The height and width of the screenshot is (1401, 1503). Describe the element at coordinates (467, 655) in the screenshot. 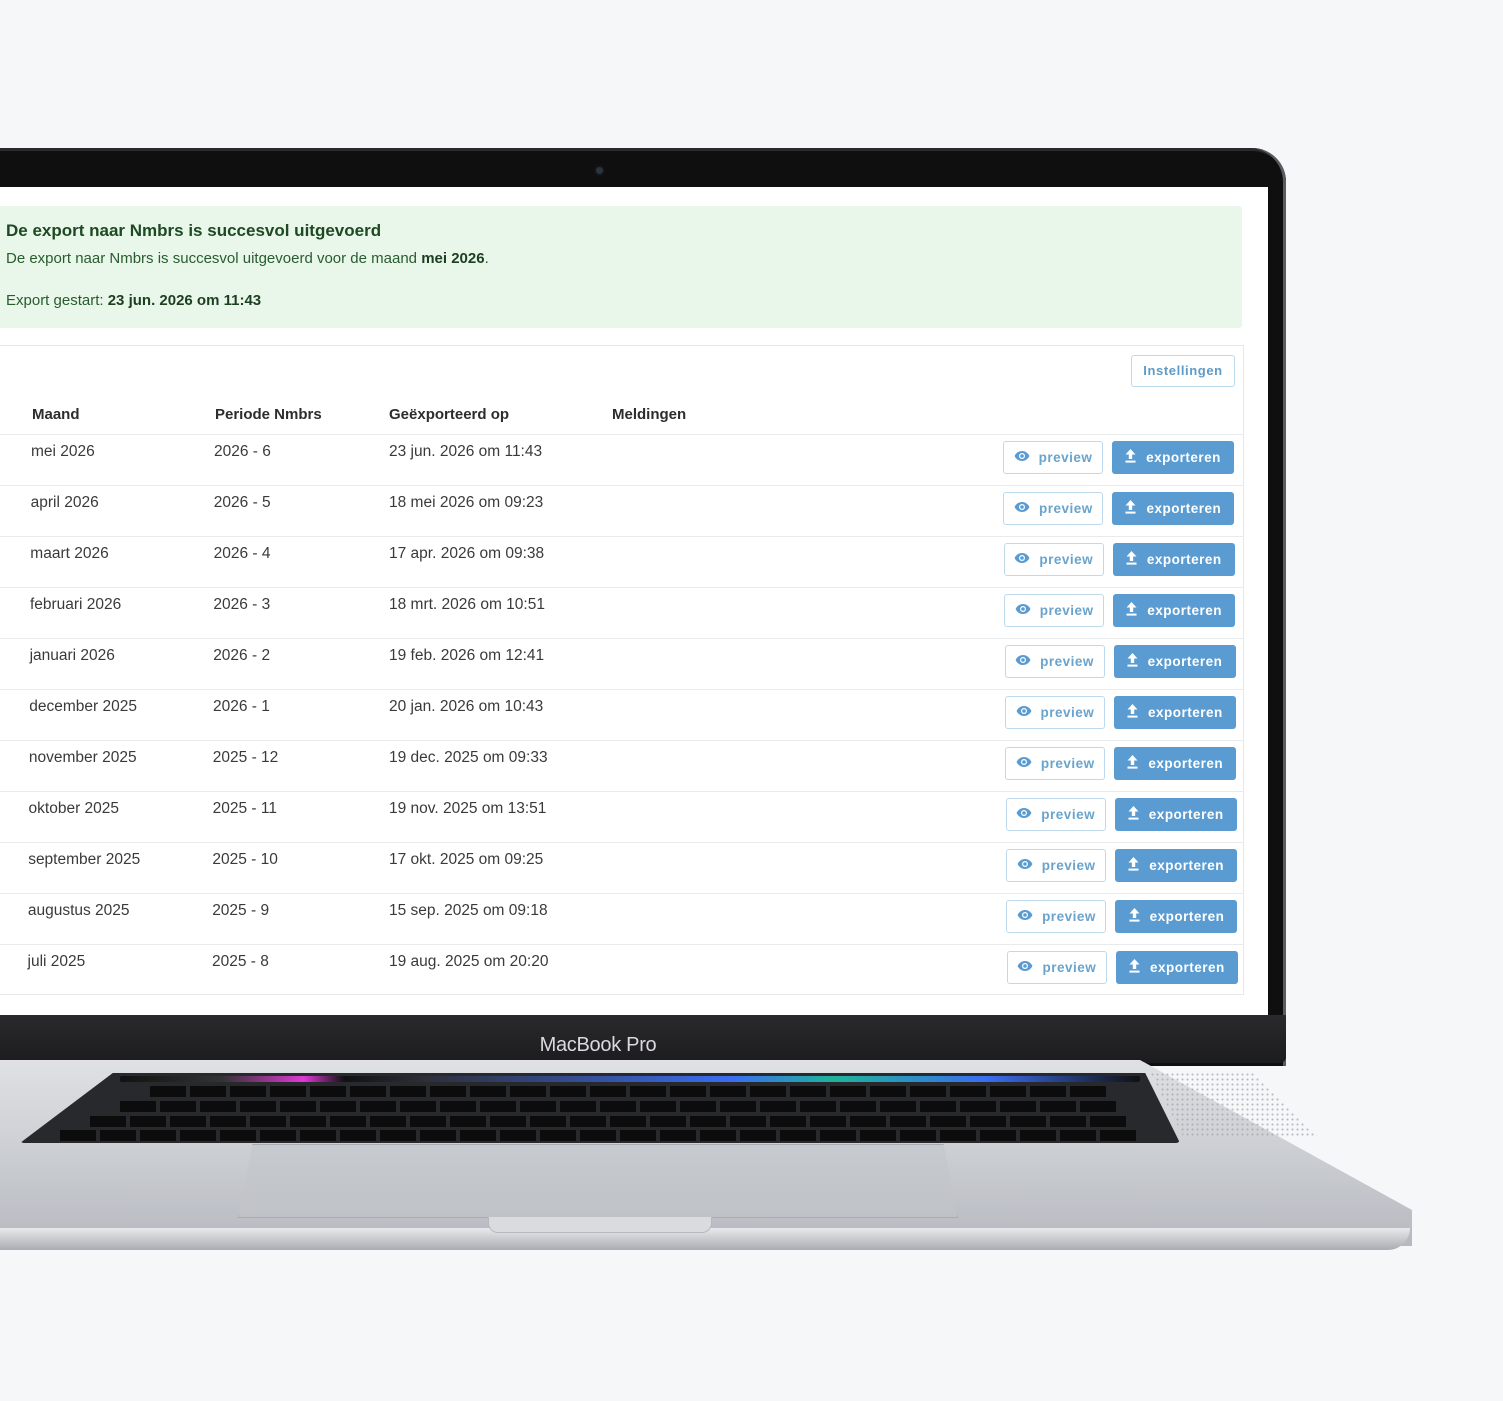

I see `cell-exported: 19 feb. 2026 om 12:41` at that location.